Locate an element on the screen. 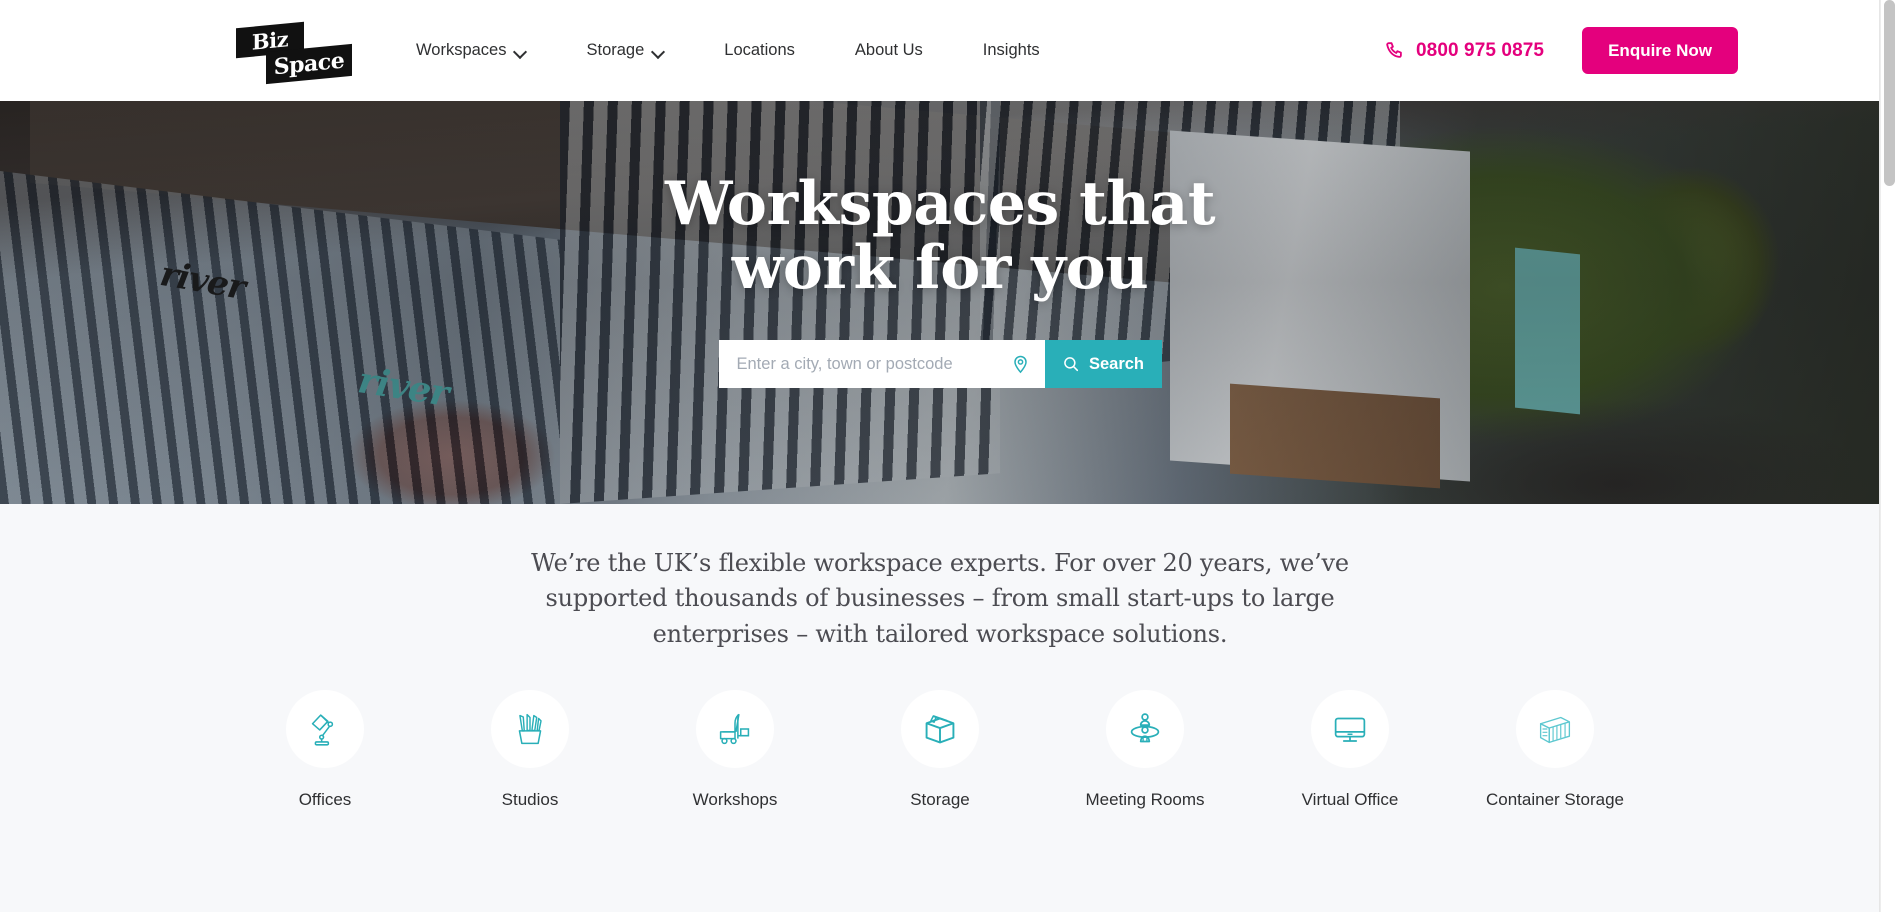 The image size is (1897, 912). nav-label-insights: Insights is located at coordinates (1011, 50).